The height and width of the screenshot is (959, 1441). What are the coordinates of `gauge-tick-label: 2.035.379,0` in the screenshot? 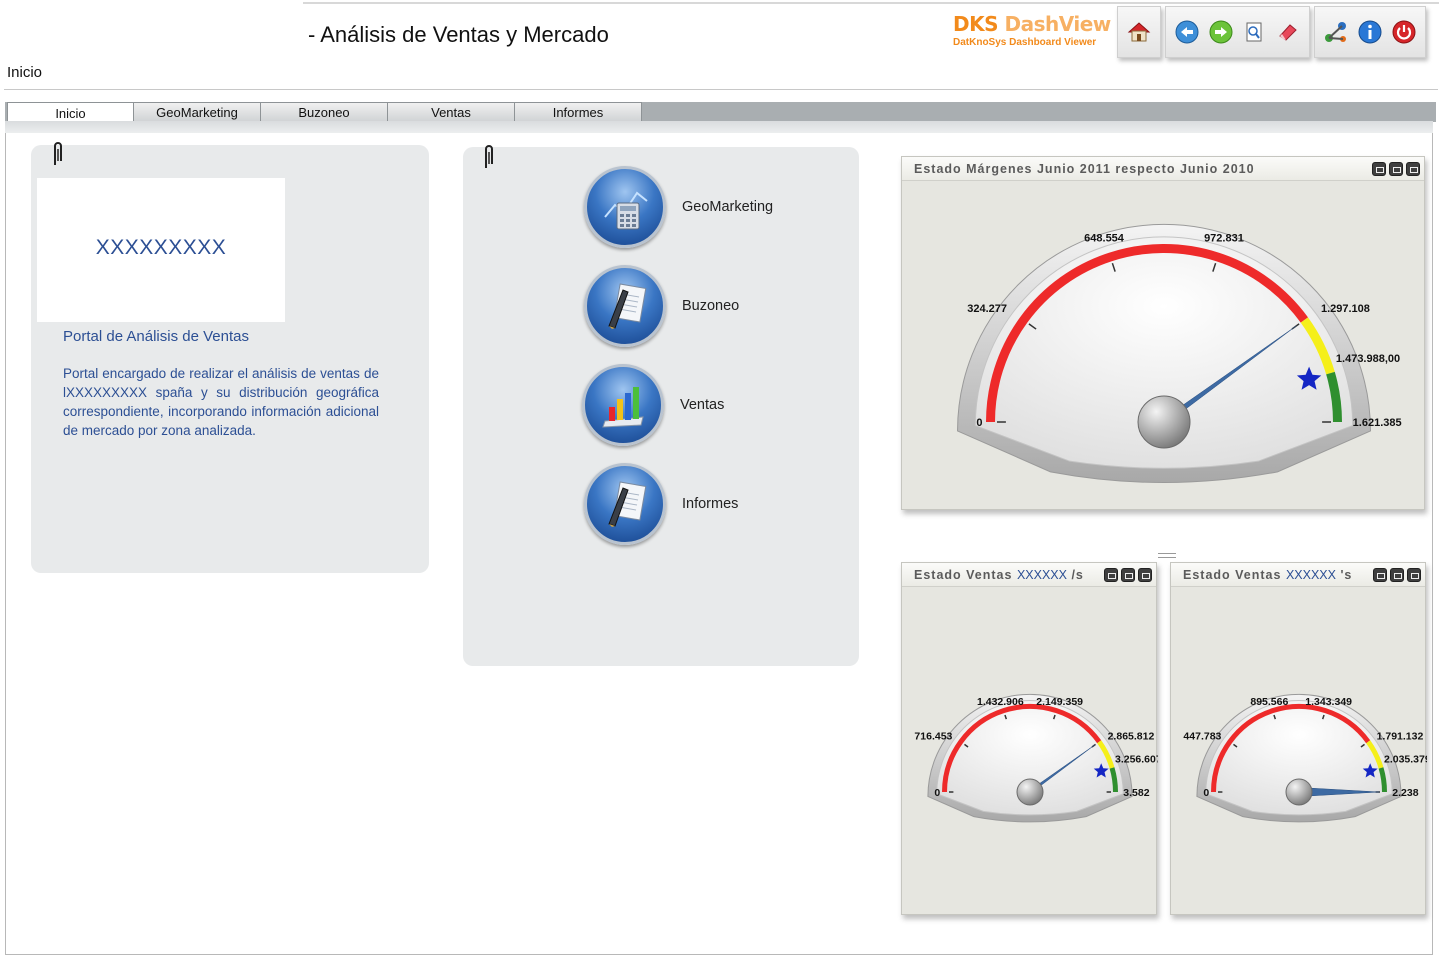 It's located at (1405, 759).